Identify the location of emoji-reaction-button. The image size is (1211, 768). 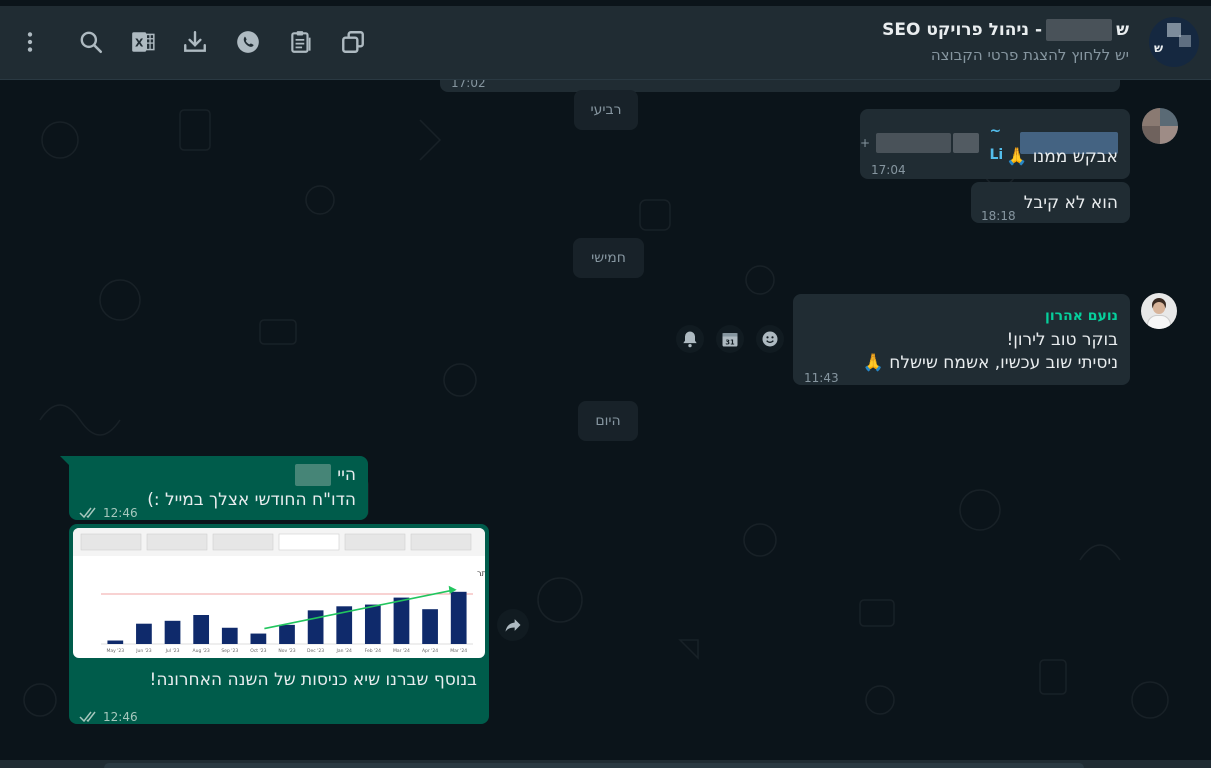
(770, 339).